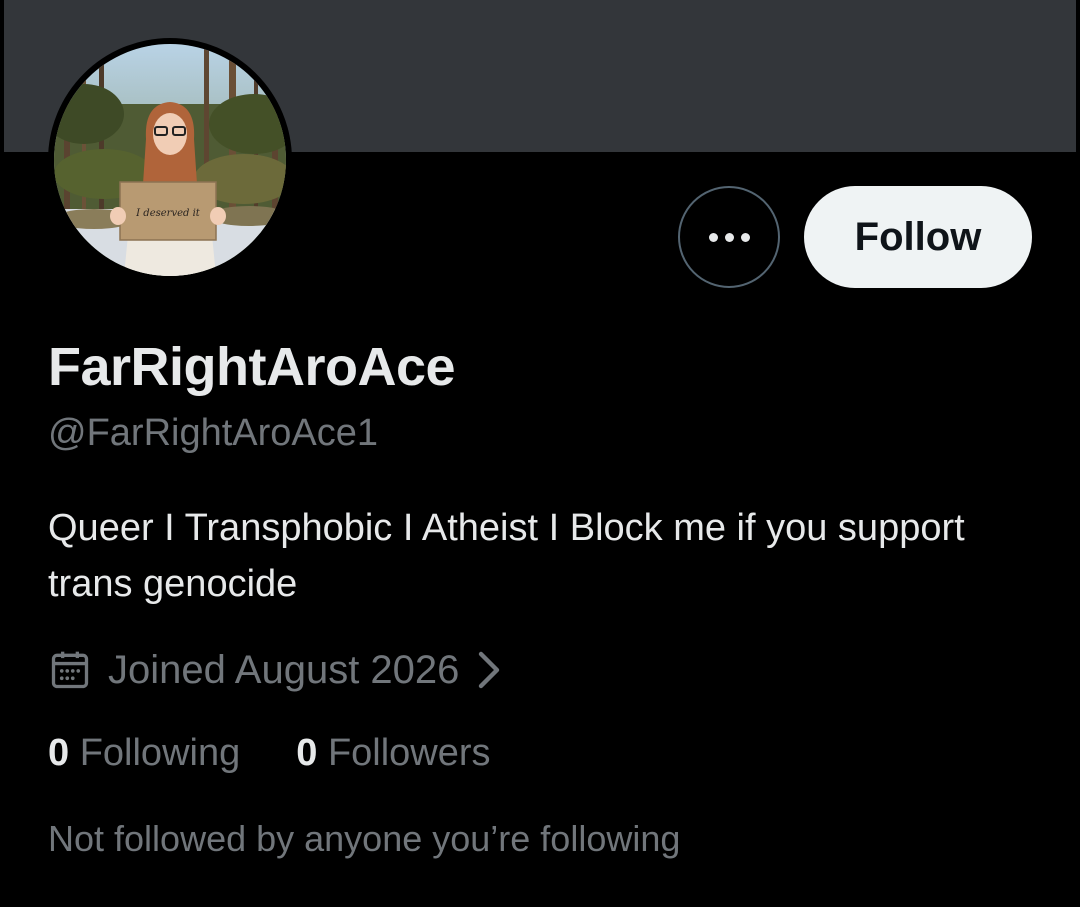  Describe the element at coordinates (307, 753) in the screenshot. I see `followers-count: 0` at that location.